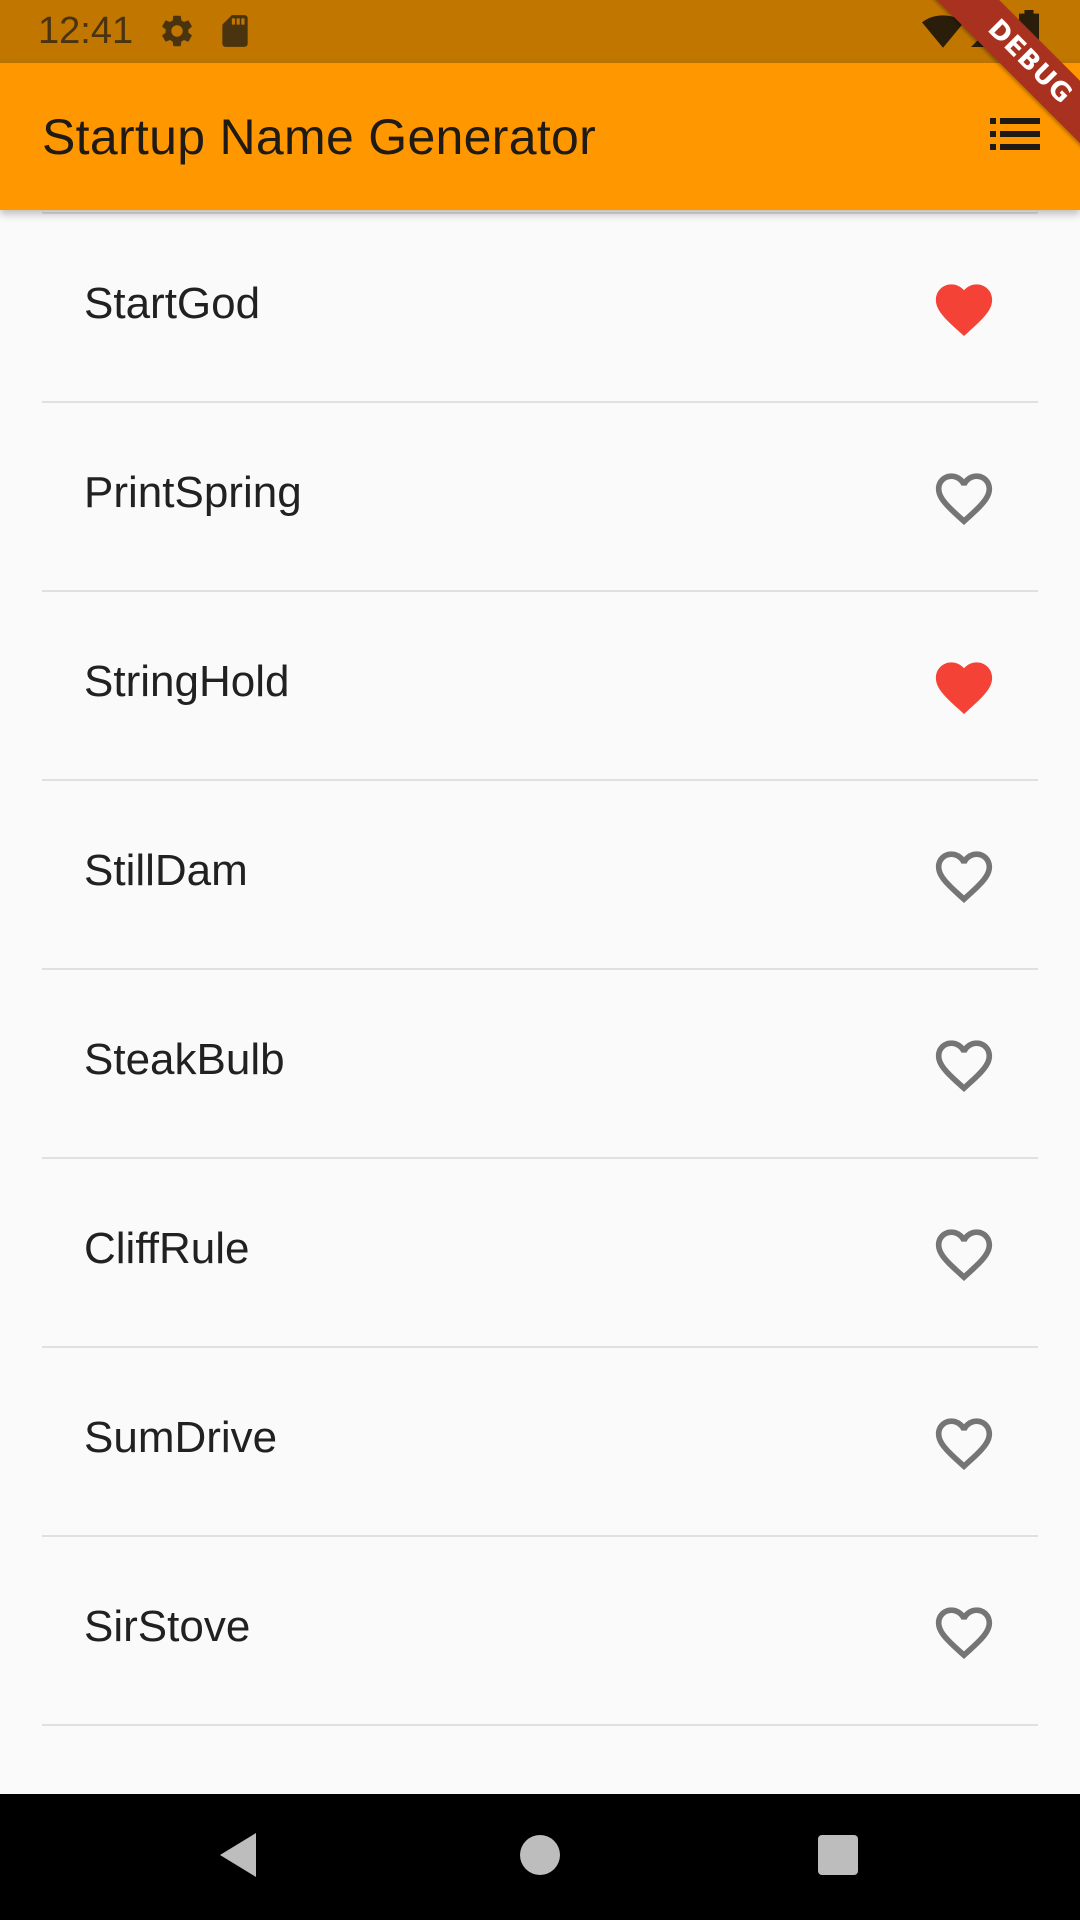  I want to click on list-item-label: PrintSpring, so click(193, 492).